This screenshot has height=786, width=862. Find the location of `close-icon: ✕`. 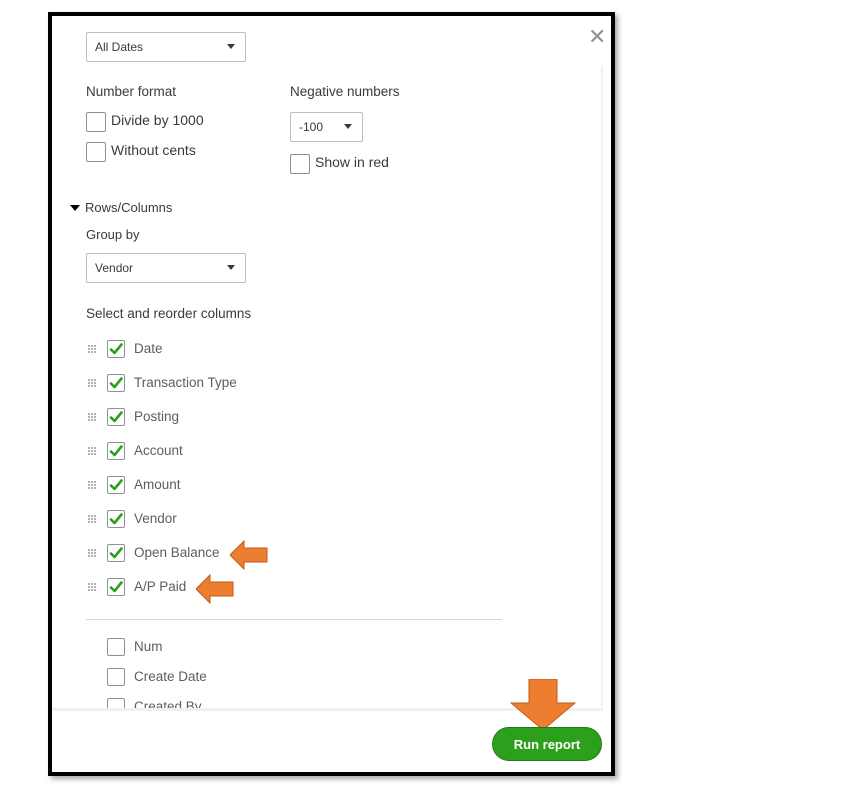

close-icon: ✕ is located at coordinates (595, 37).